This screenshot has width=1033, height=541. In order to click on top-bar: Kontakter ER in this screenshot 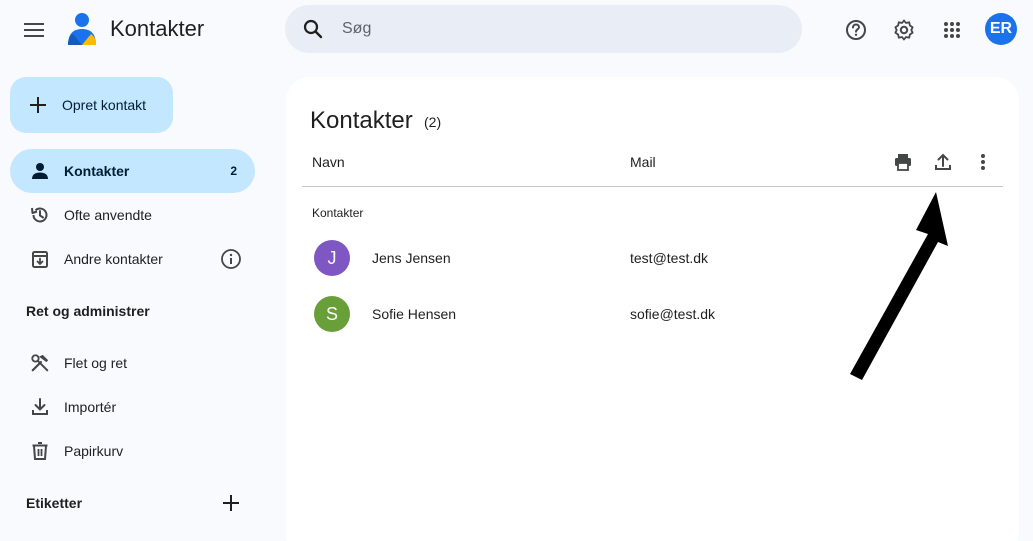, I will do `click(516, 30)`.